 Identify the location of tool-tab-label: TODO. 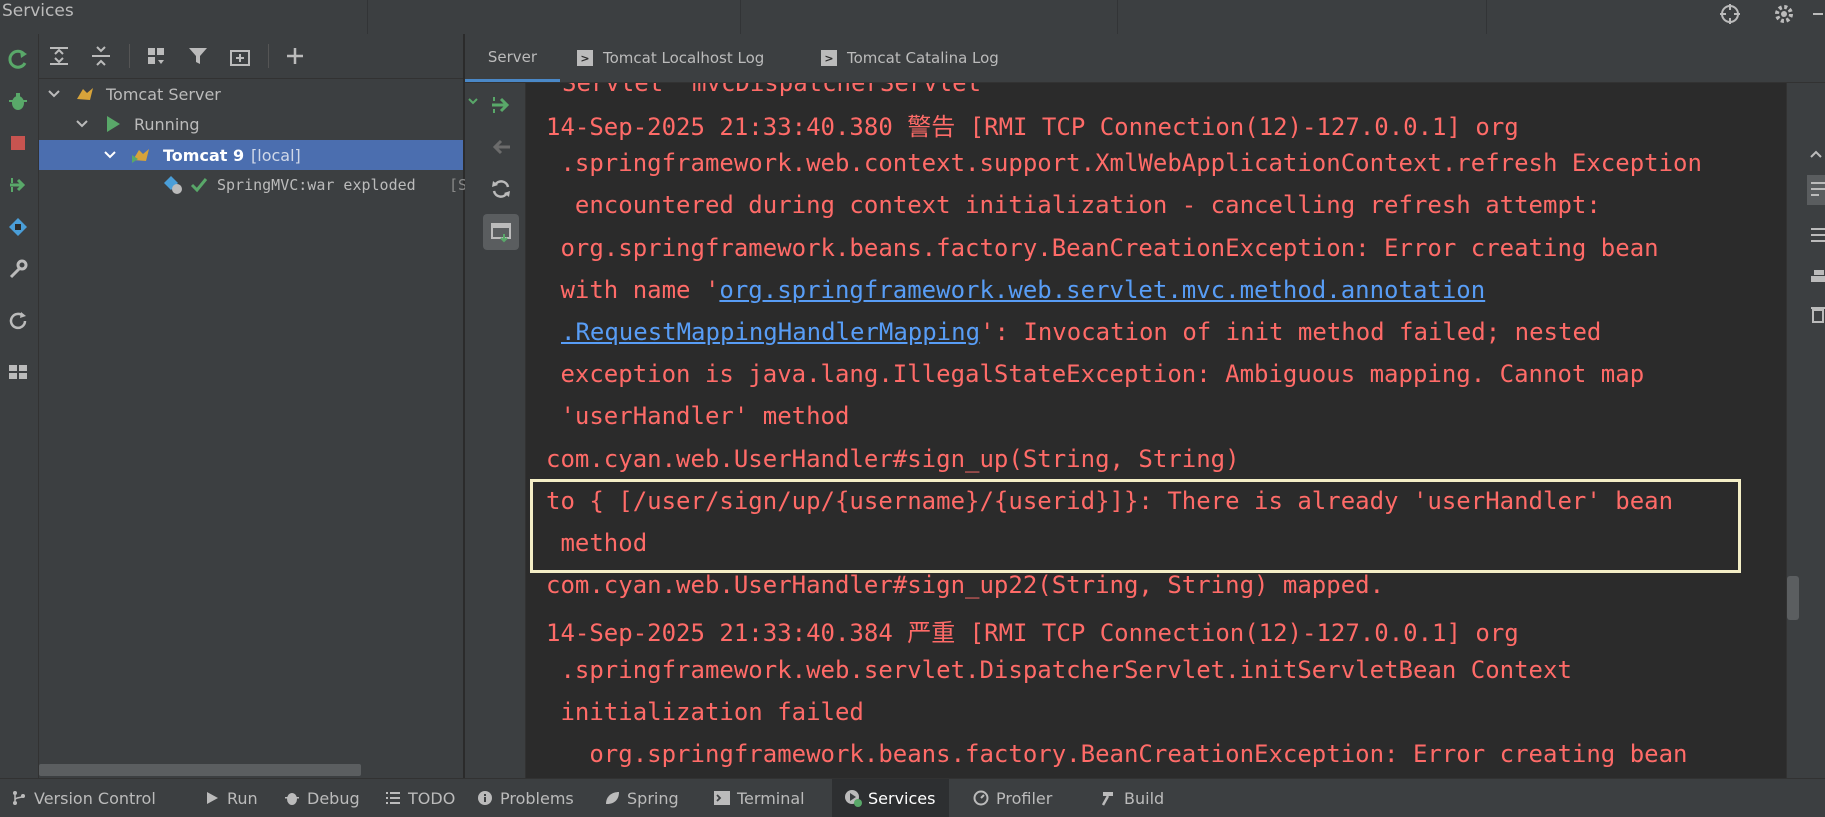
(432, 798).